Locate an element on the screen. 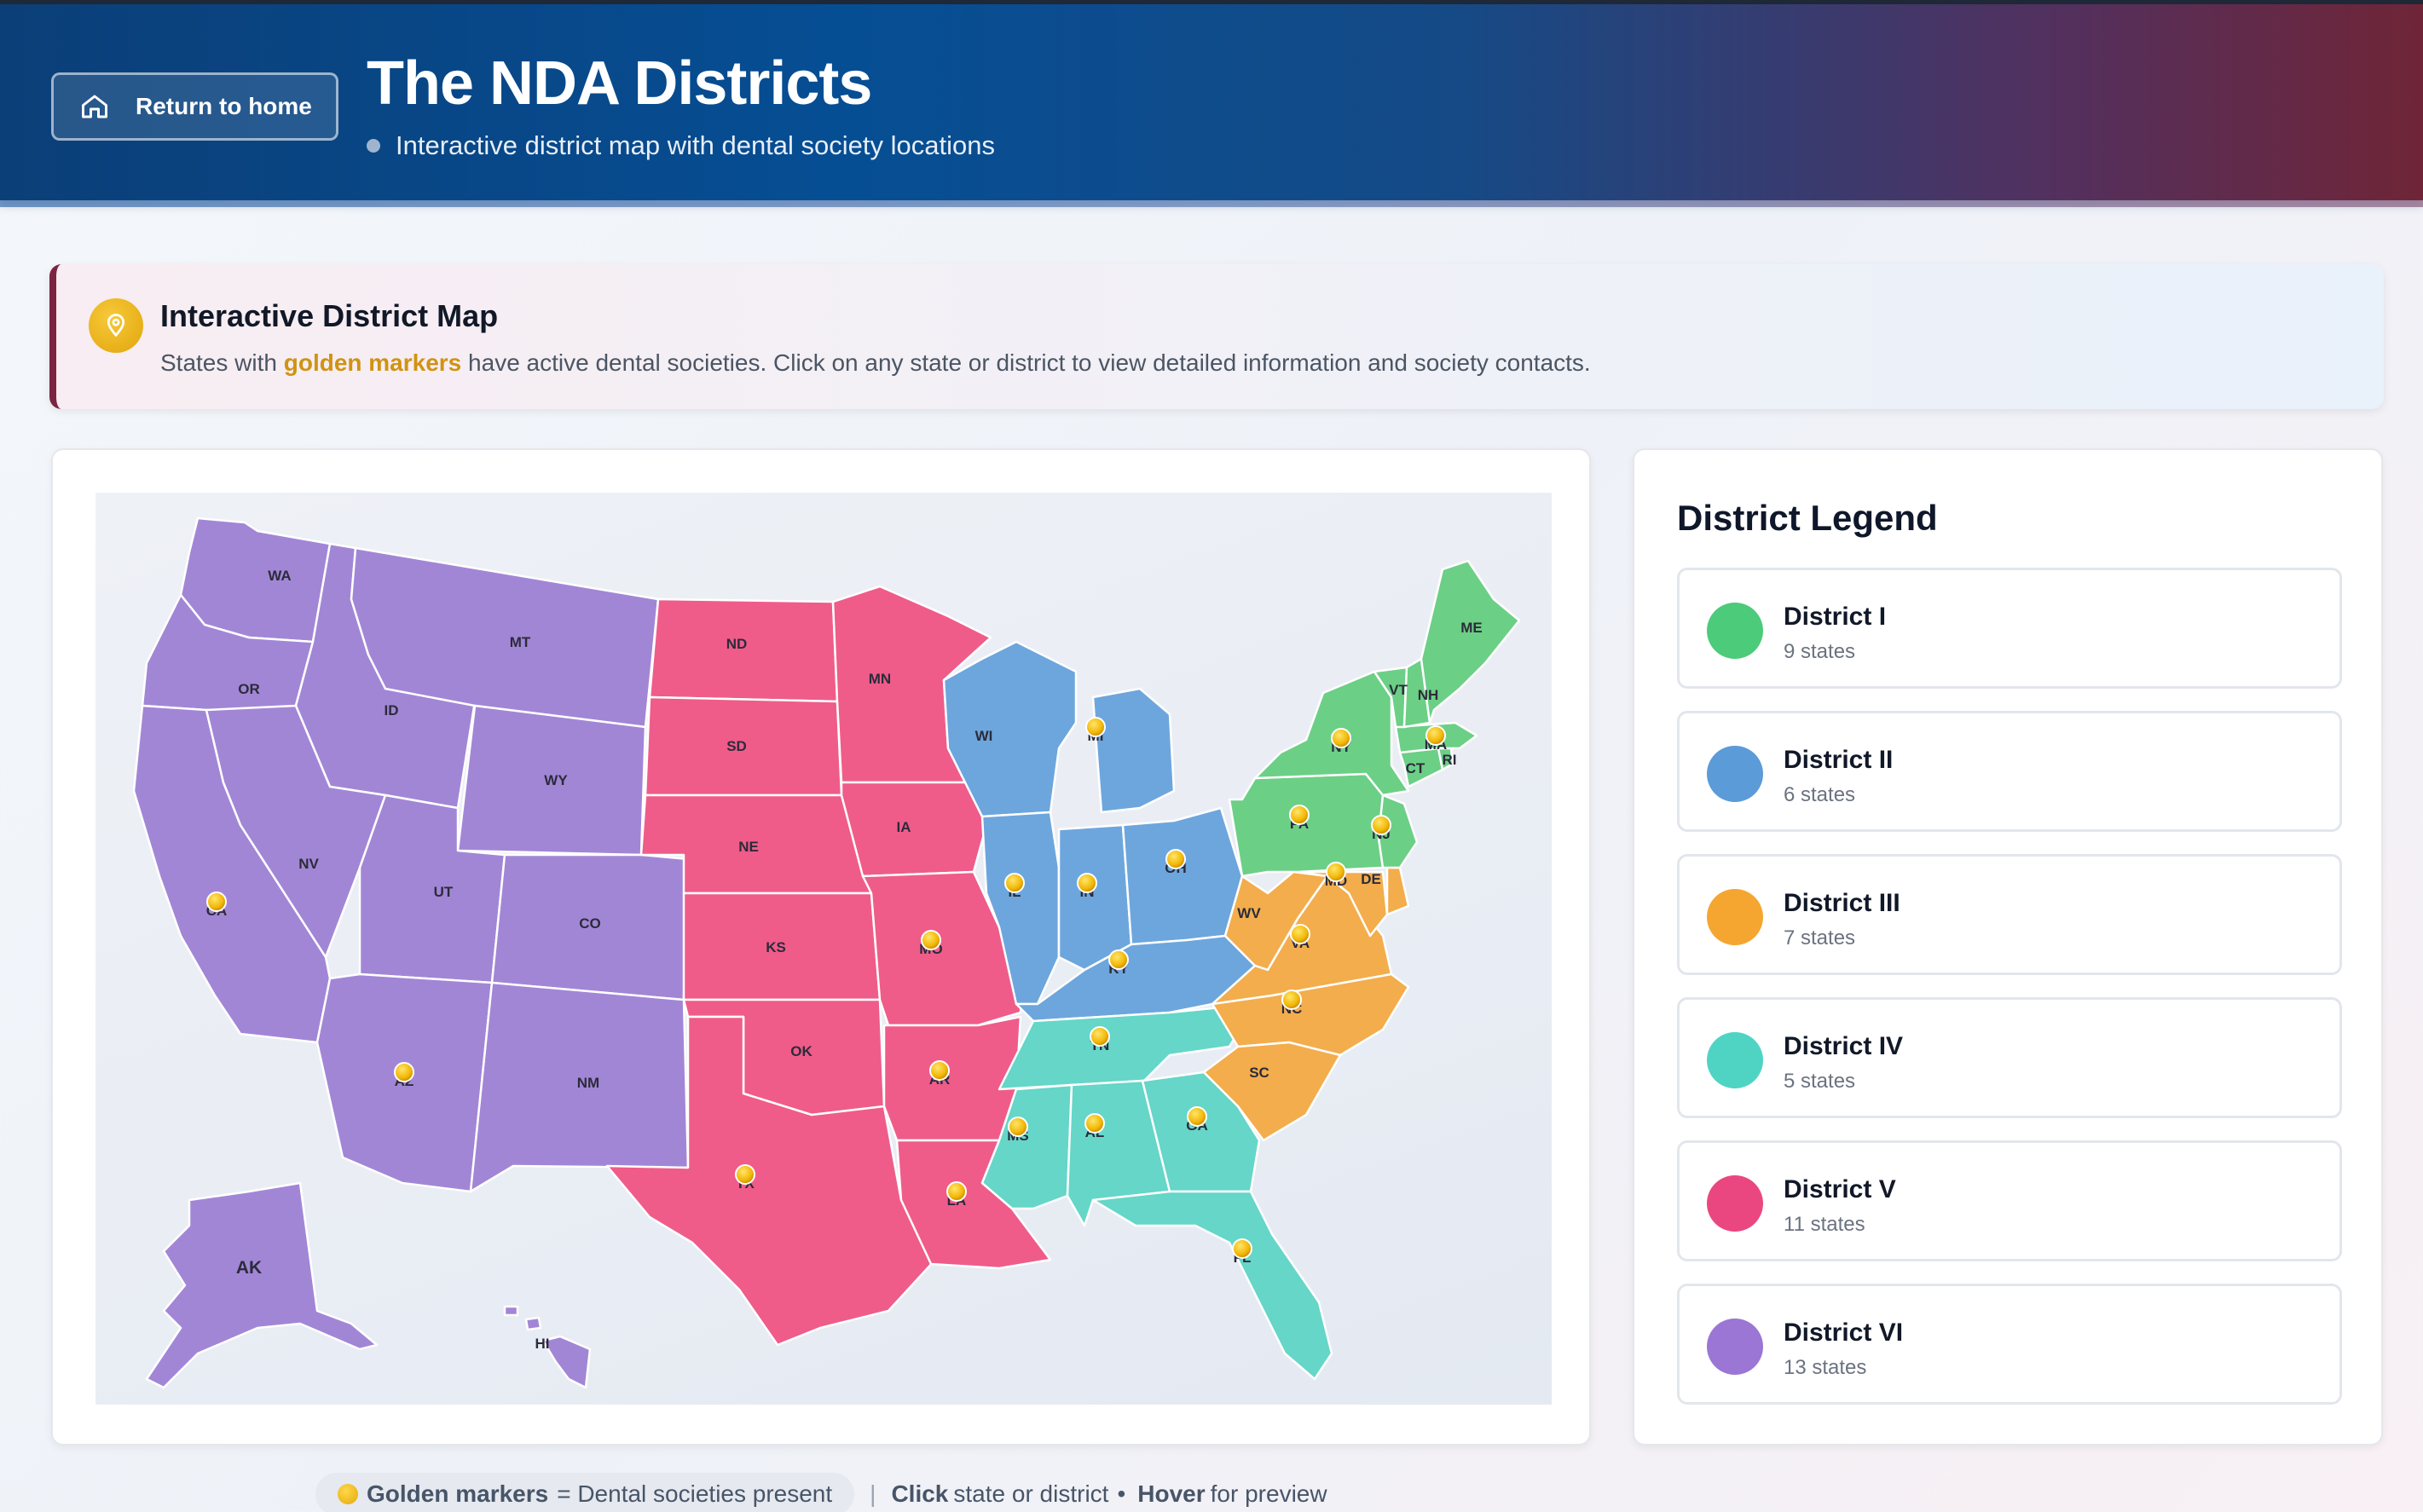 The width and height of the screenshot is (2423, 1512). society-marker-ga is located at coordinates (1197, 1116).